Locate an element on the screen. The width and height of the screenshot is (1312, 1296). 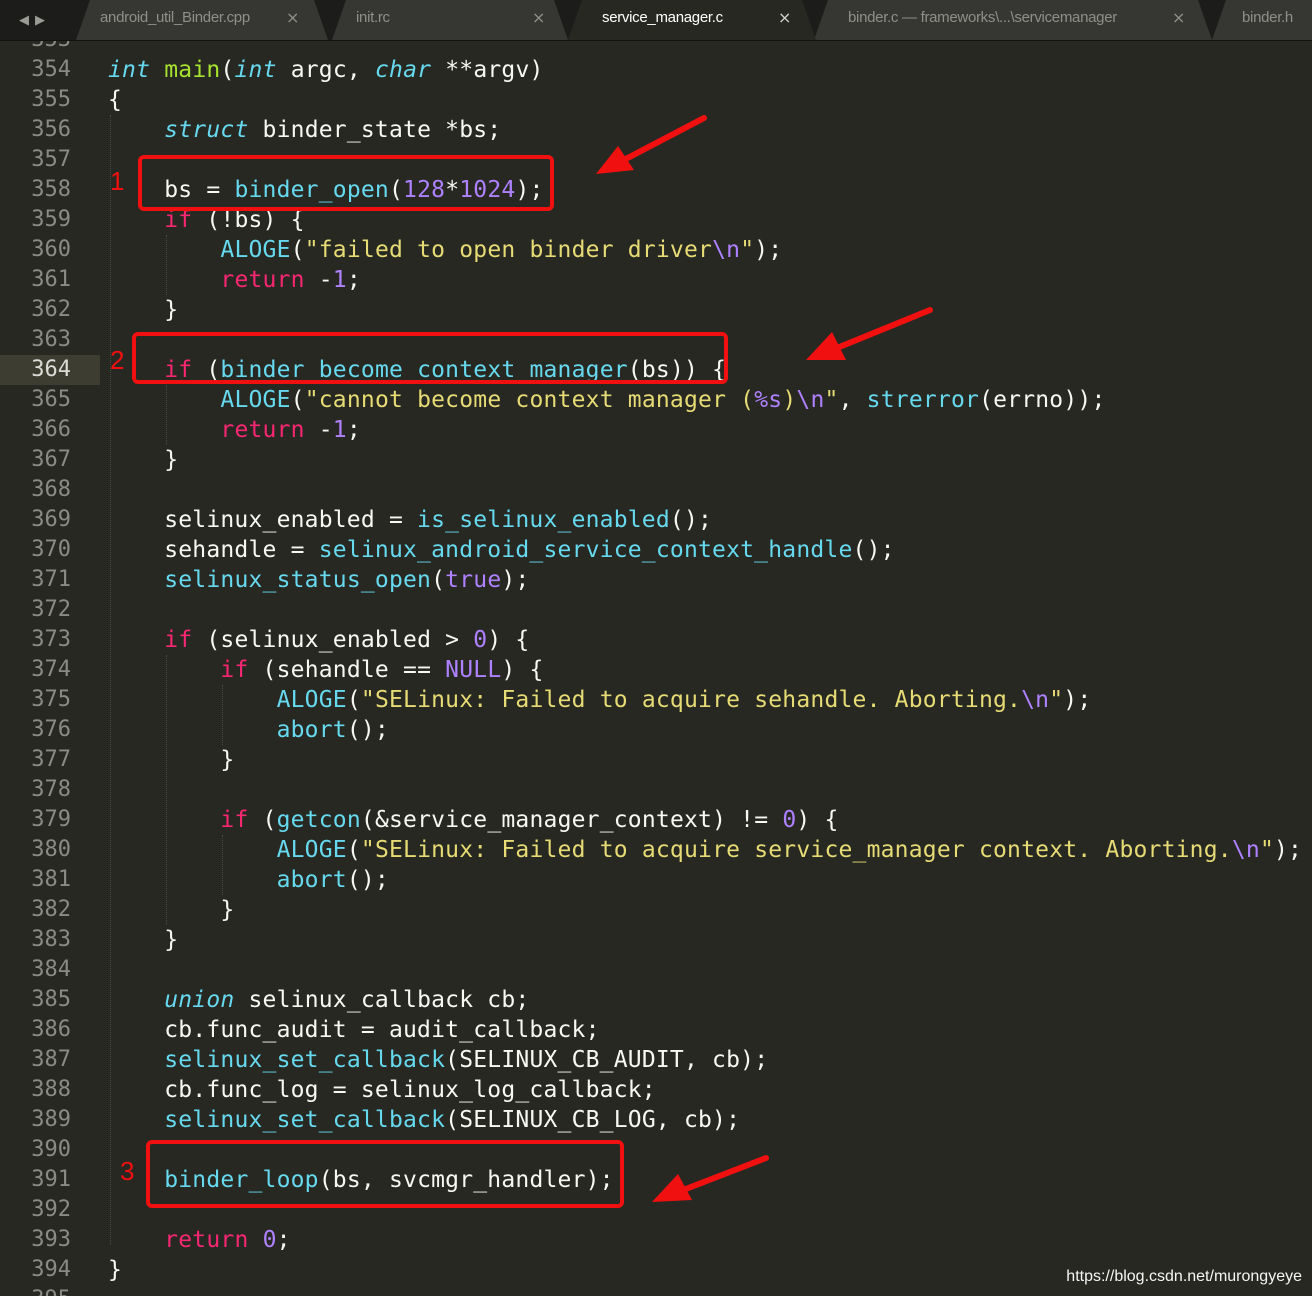
code-line: 388 cb.func_log = selinux_log_callback; is located at coordinates (656, 1090).